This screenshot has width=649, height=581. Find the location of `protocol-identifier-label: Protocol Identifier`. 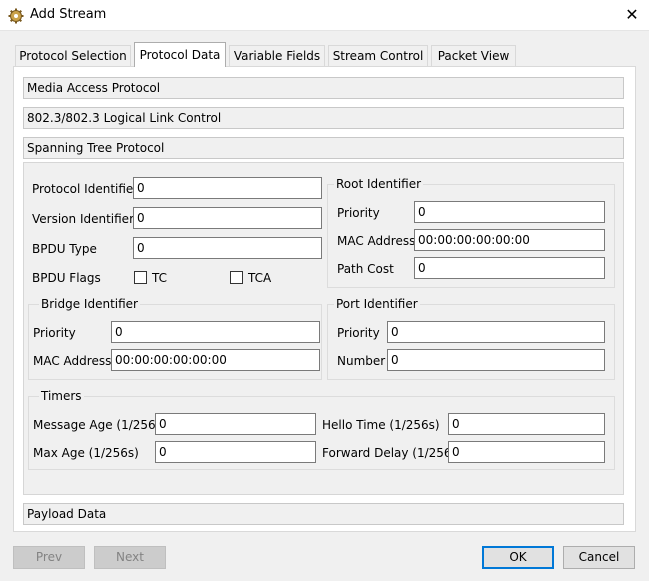

protocol-identifier-label: Protocol Identifier is located at coordinates (85, 189).